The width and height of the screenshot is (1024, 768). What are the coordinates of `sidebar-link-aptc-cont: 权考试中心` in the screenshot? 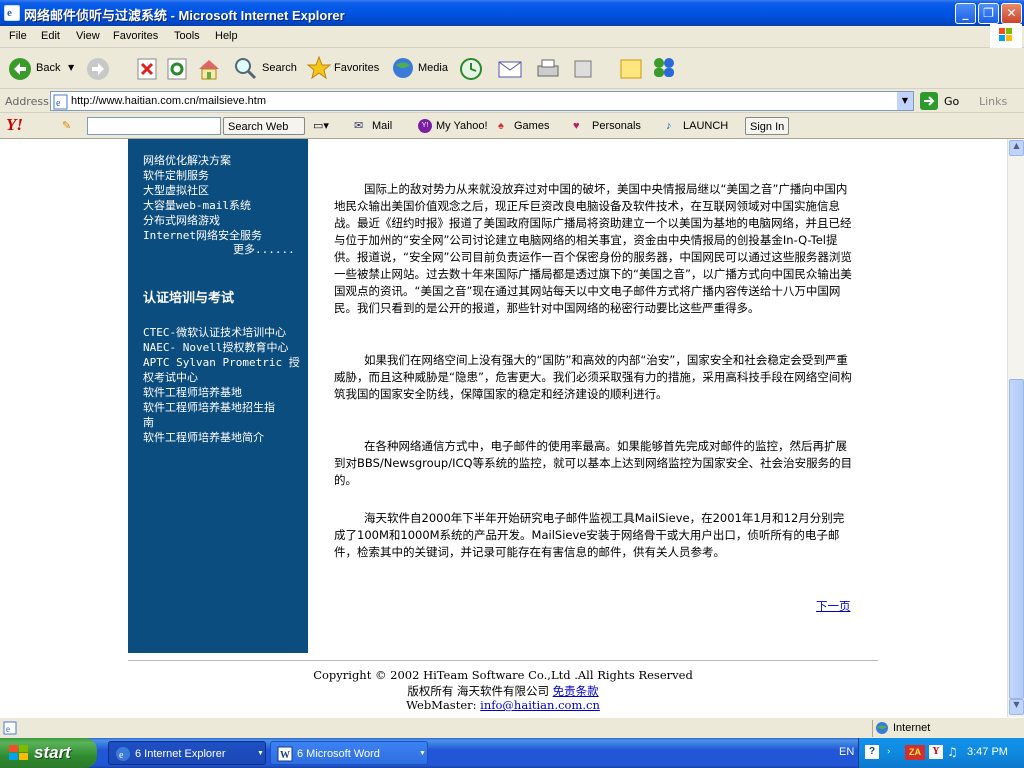 It's located at (170, 377).